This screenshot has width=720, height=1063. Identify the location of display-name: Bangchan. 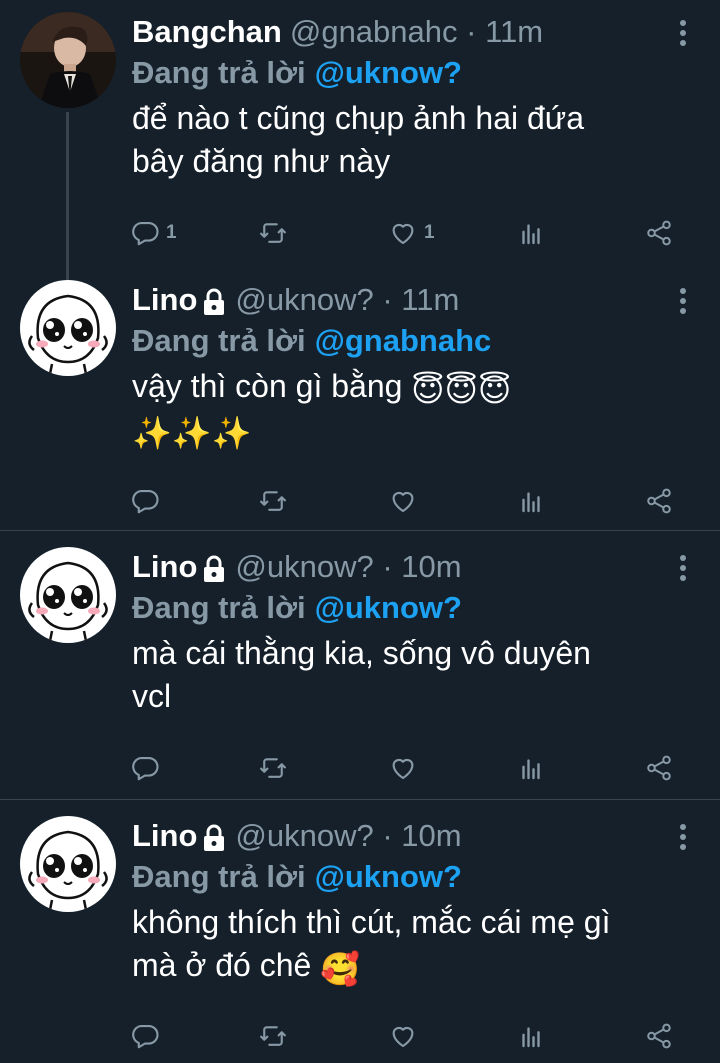
(207, 32).